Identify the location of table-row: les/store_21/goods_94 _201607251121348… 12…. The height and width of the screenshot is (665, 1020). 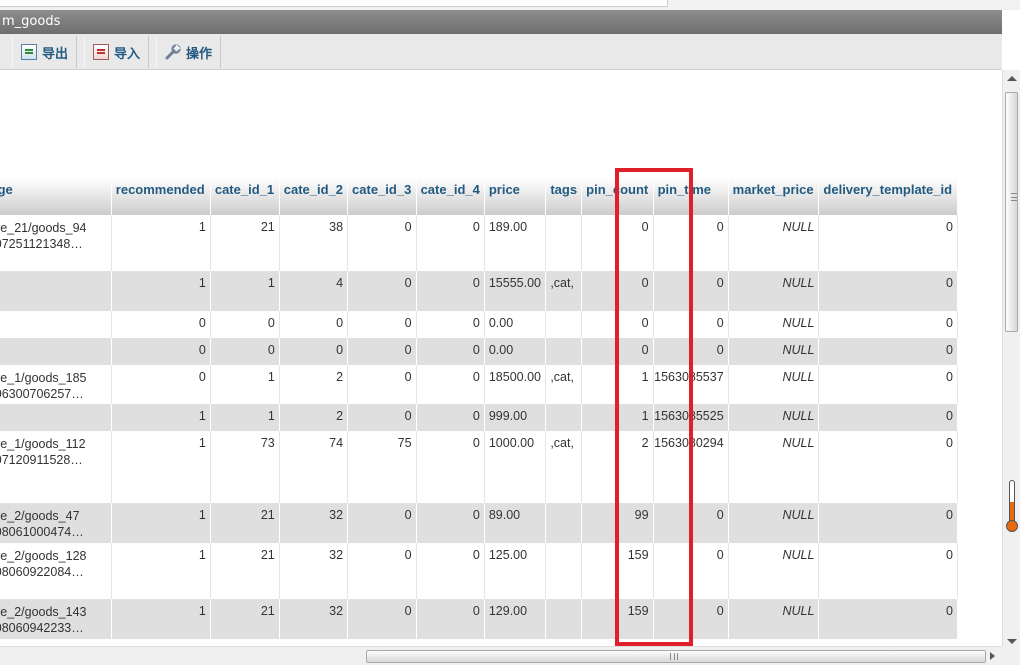
(479, 243).